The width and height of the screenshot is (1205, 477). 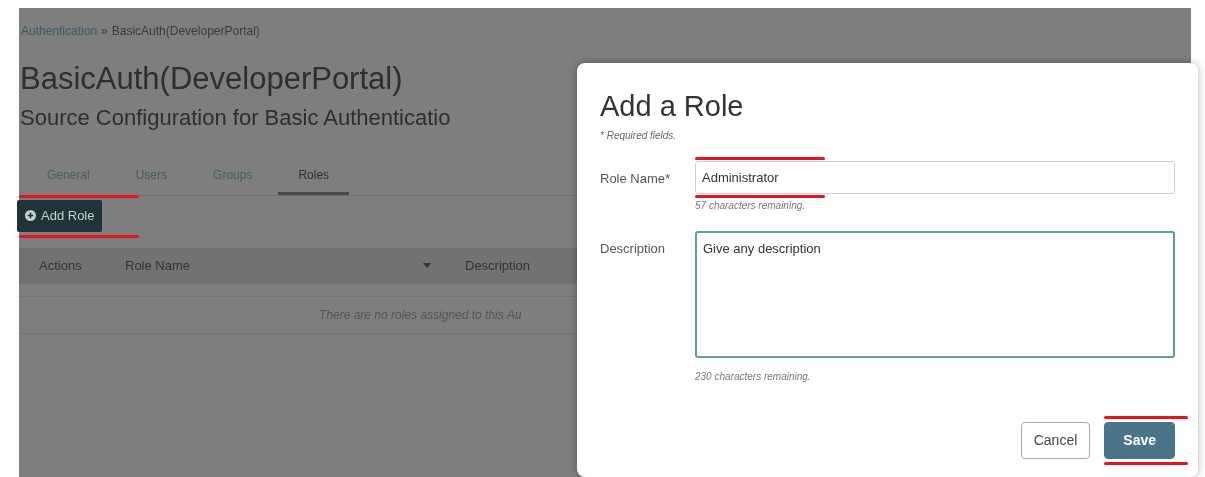 I want to click on plus-circle-icon, so click(x=30, y=216).